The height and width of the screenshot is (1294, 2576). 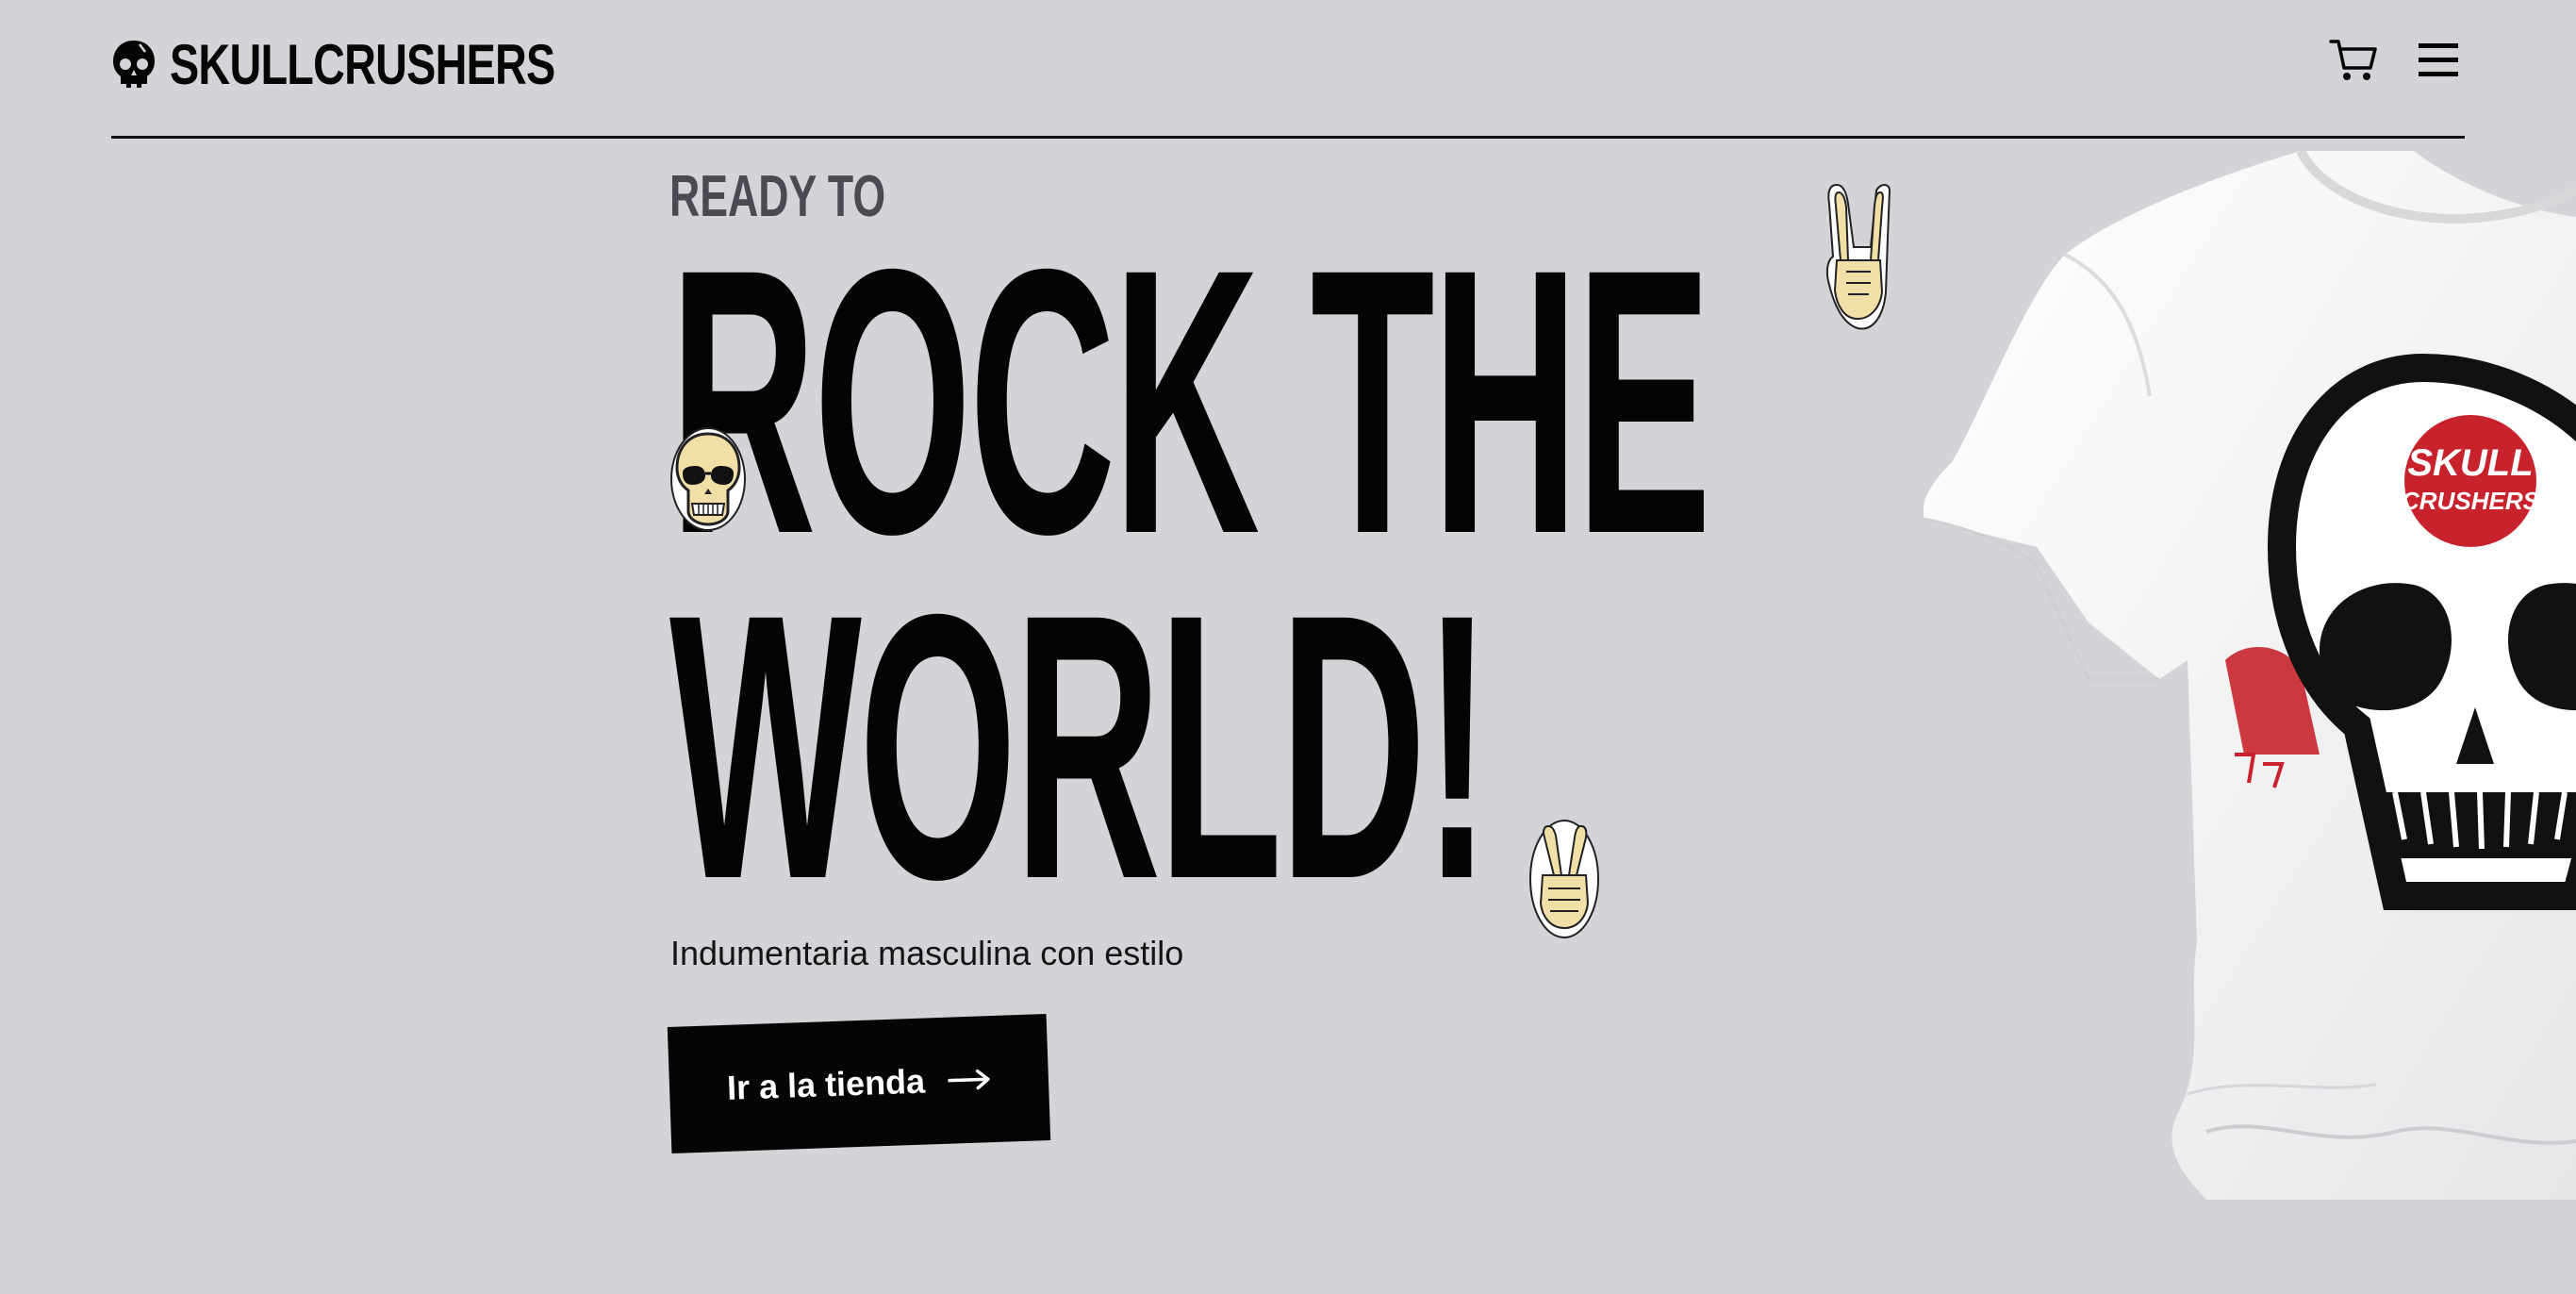 I want to click on hamburger-menu-icon, so click(x=2438, y=62).